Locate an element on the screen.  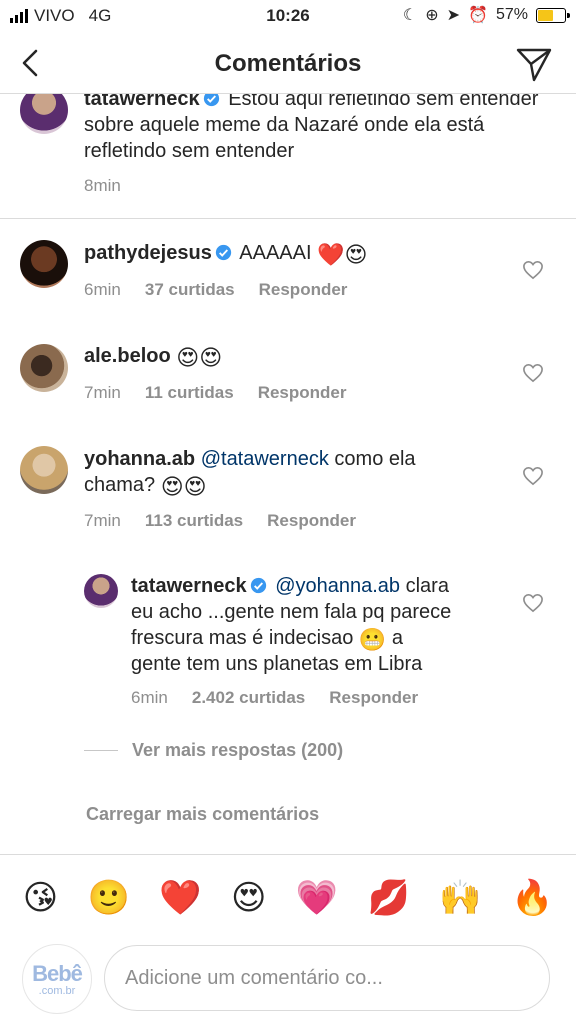
likes-count: 11 curtidas is located at coordinates (189, 393).